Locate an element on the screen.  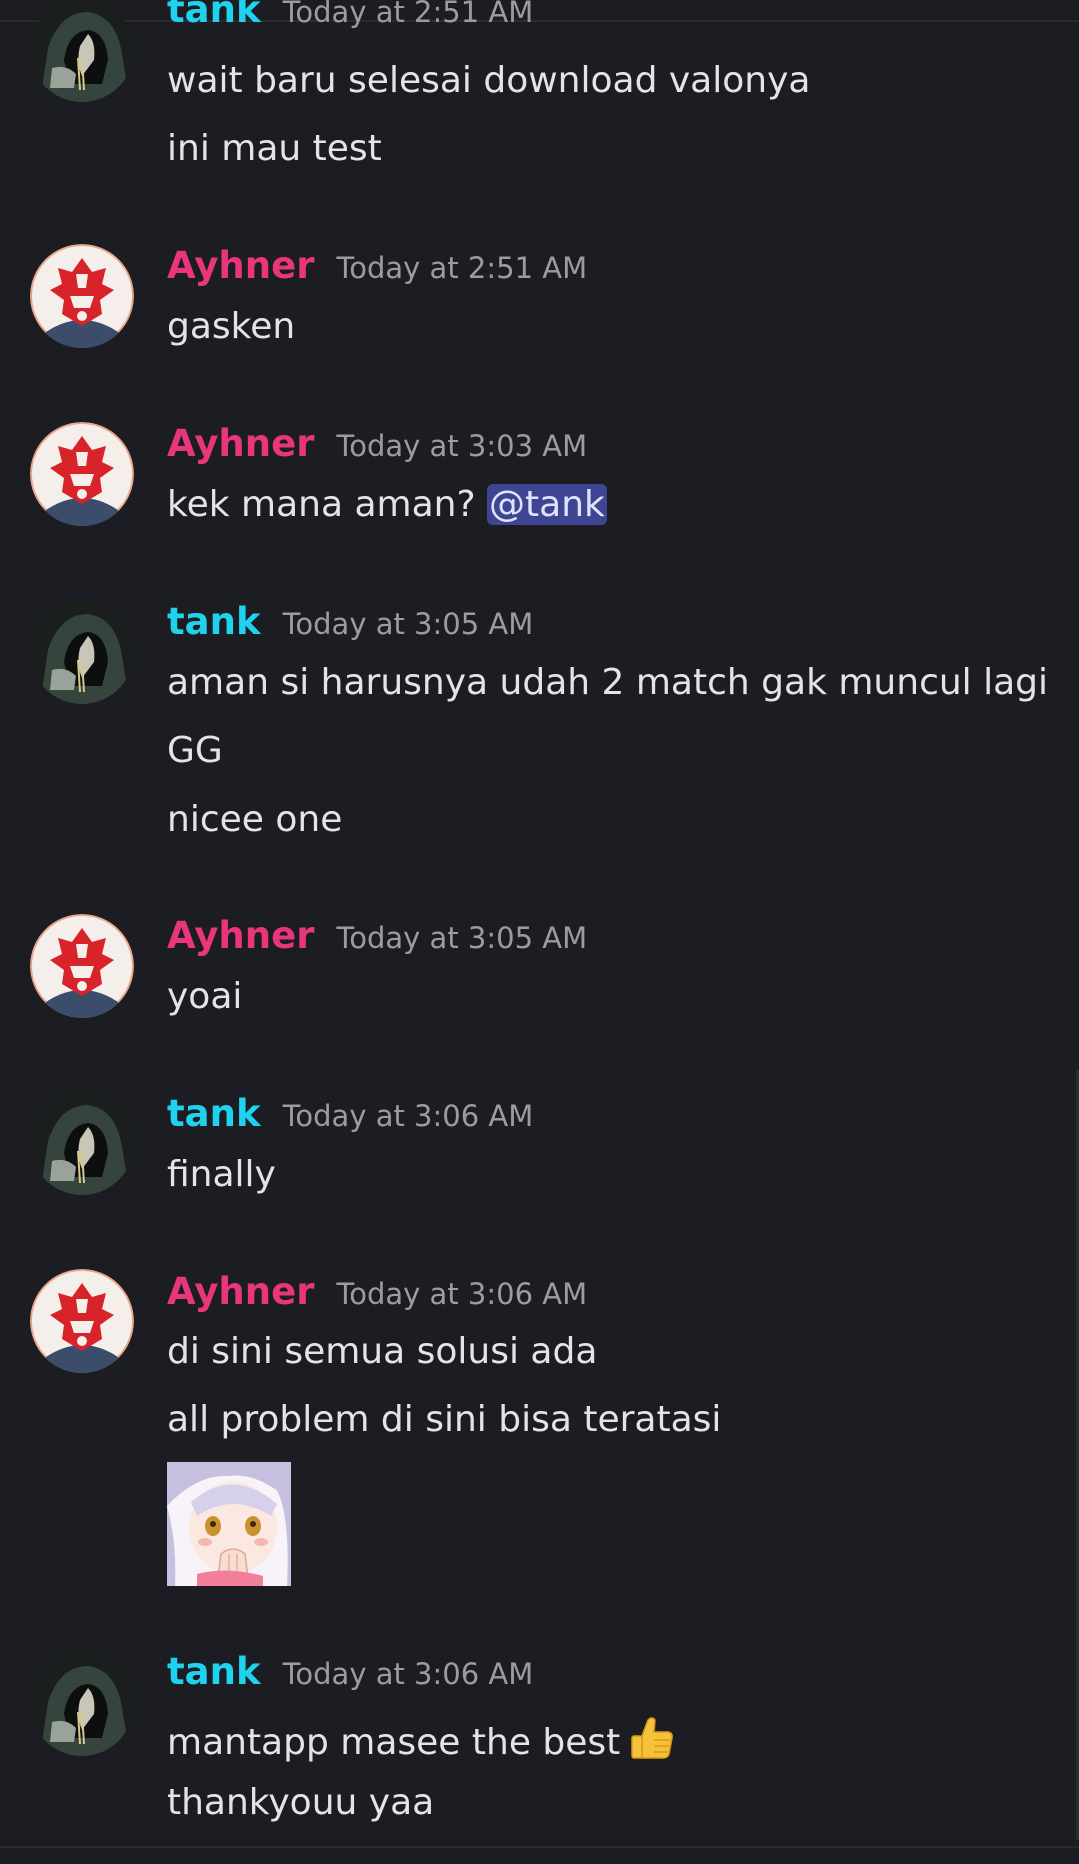
user-mention: @tank is located at coordinates (547, 504).